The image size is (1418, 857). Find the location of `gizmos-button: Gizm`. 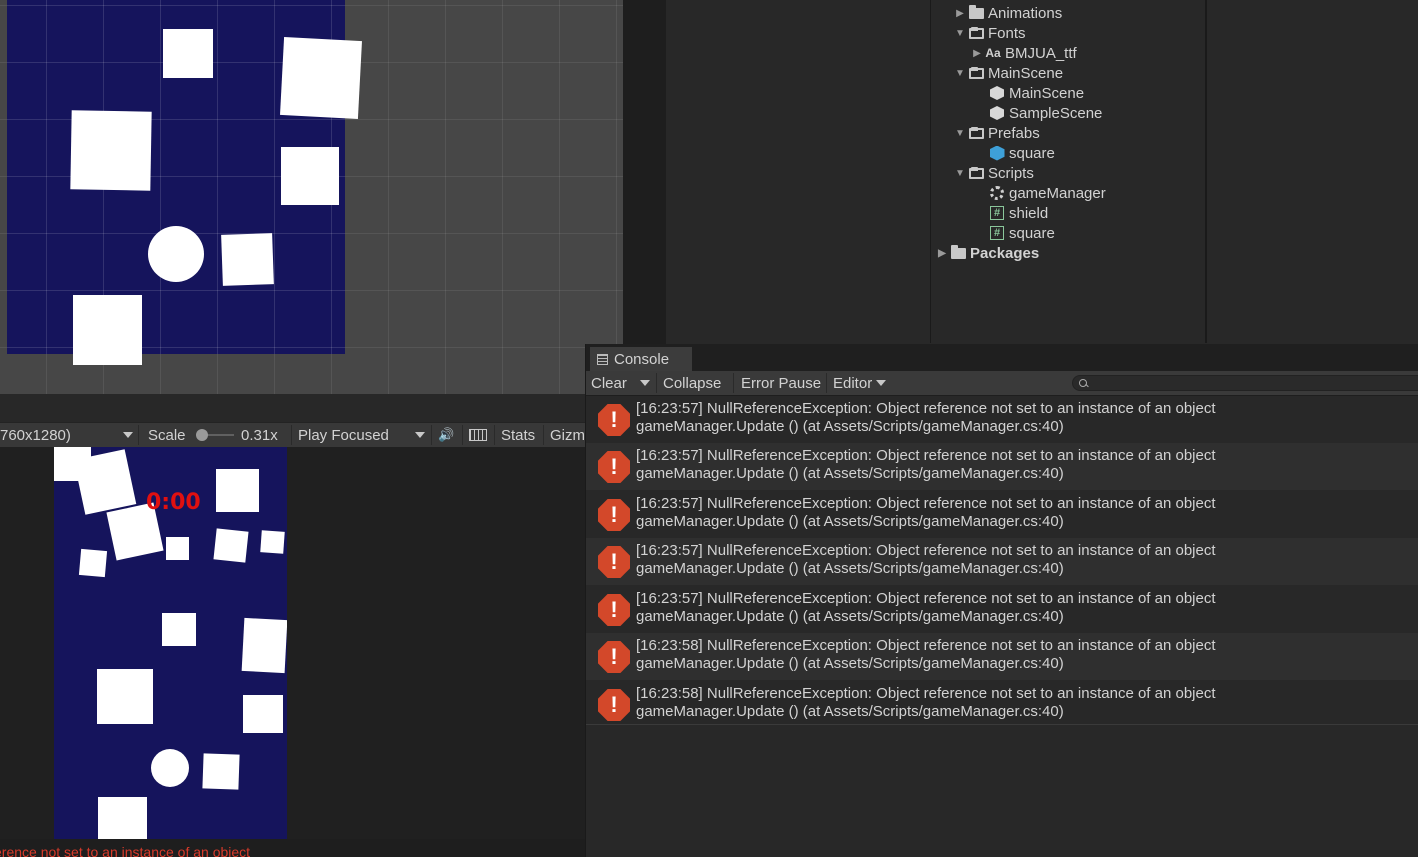

gizmos-button: Gizm is located at coordinates (567, 435).